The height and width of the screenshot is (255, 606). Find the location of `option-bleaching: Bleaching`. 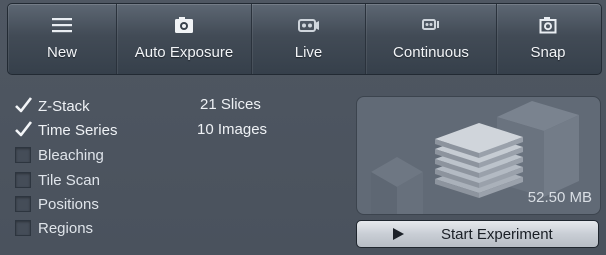

option-bleaching: Bleaching is located at coordinates (59, 155).